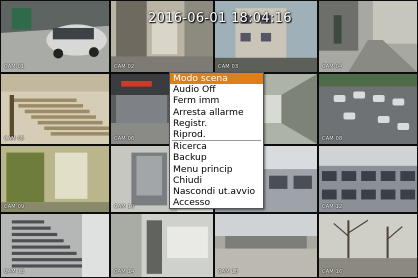  I want to click on timestamp-overlay: 2016-06-01 18:04:16, so click(220, 18).